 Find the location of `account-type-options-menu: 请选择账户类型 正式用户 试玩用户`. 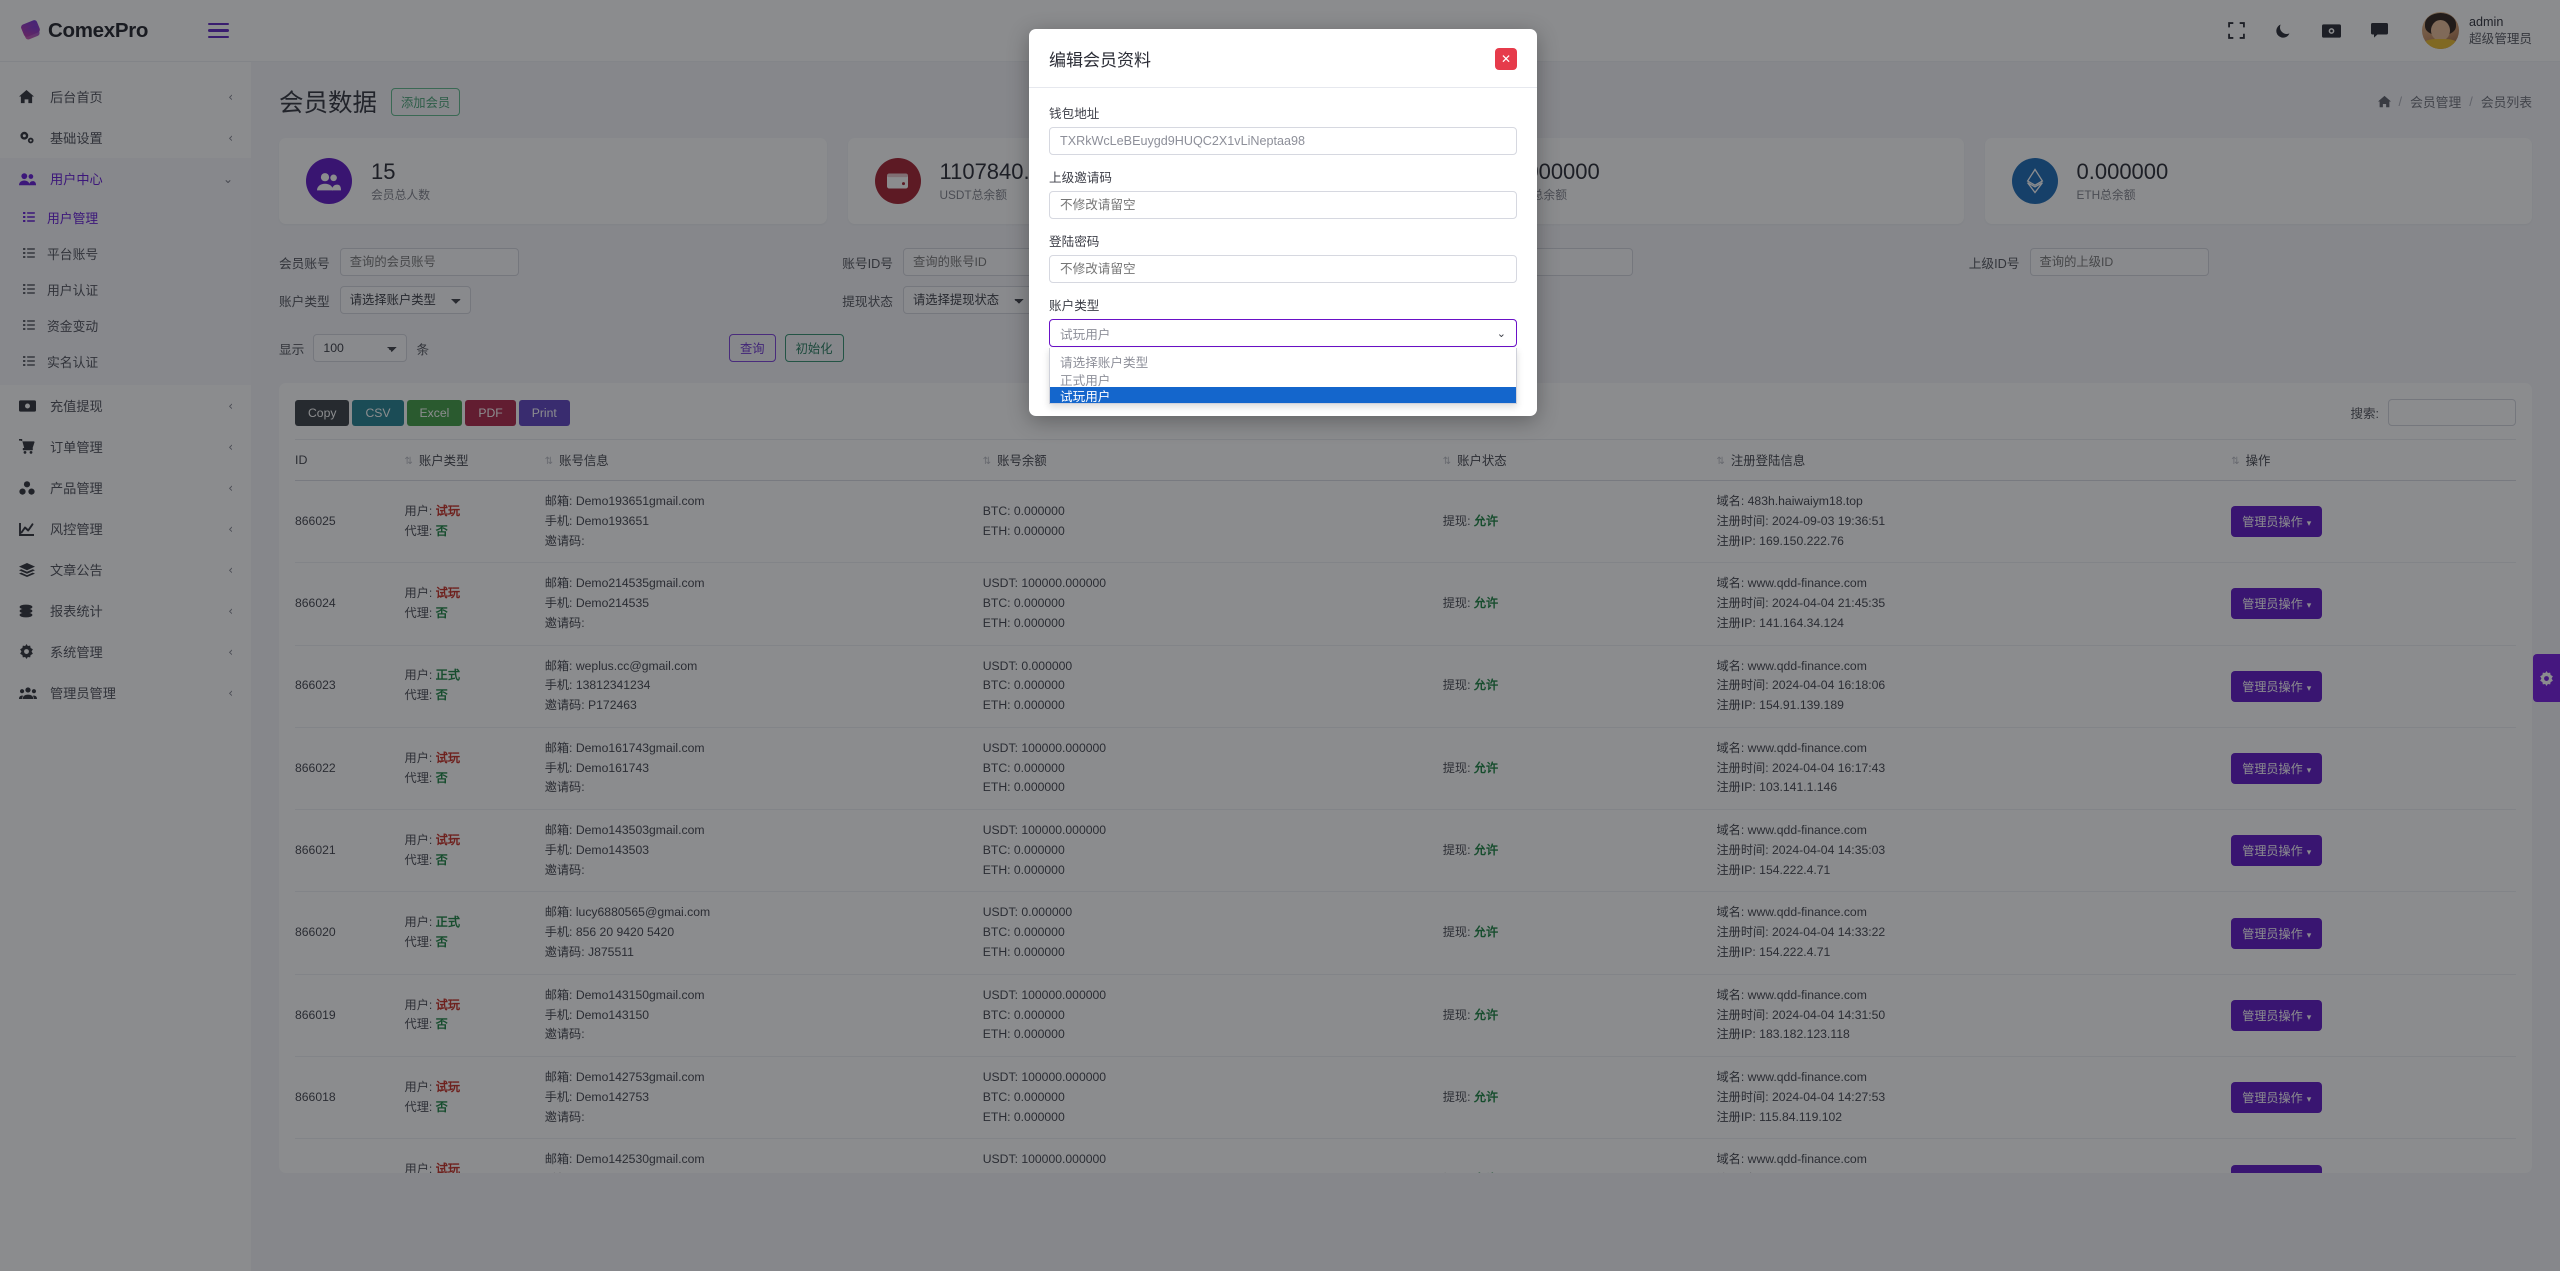

account-type-options-menu: 请选择账户类型 正式用户 试玩用户 is located at coordinates (1283, 376).